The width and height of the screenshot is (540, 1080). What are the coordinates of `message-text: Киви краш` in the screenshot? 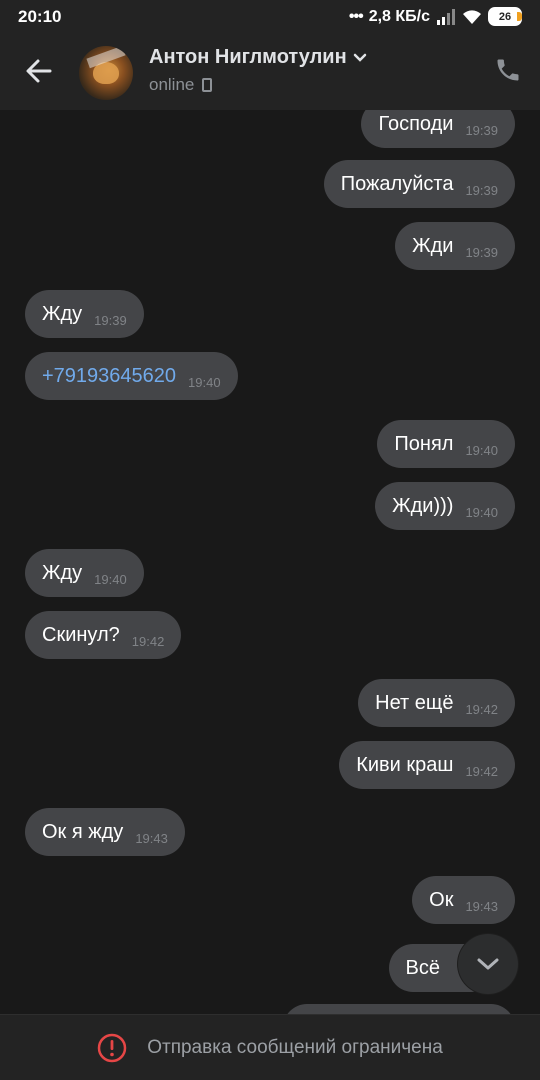 It's located at (405, 764).